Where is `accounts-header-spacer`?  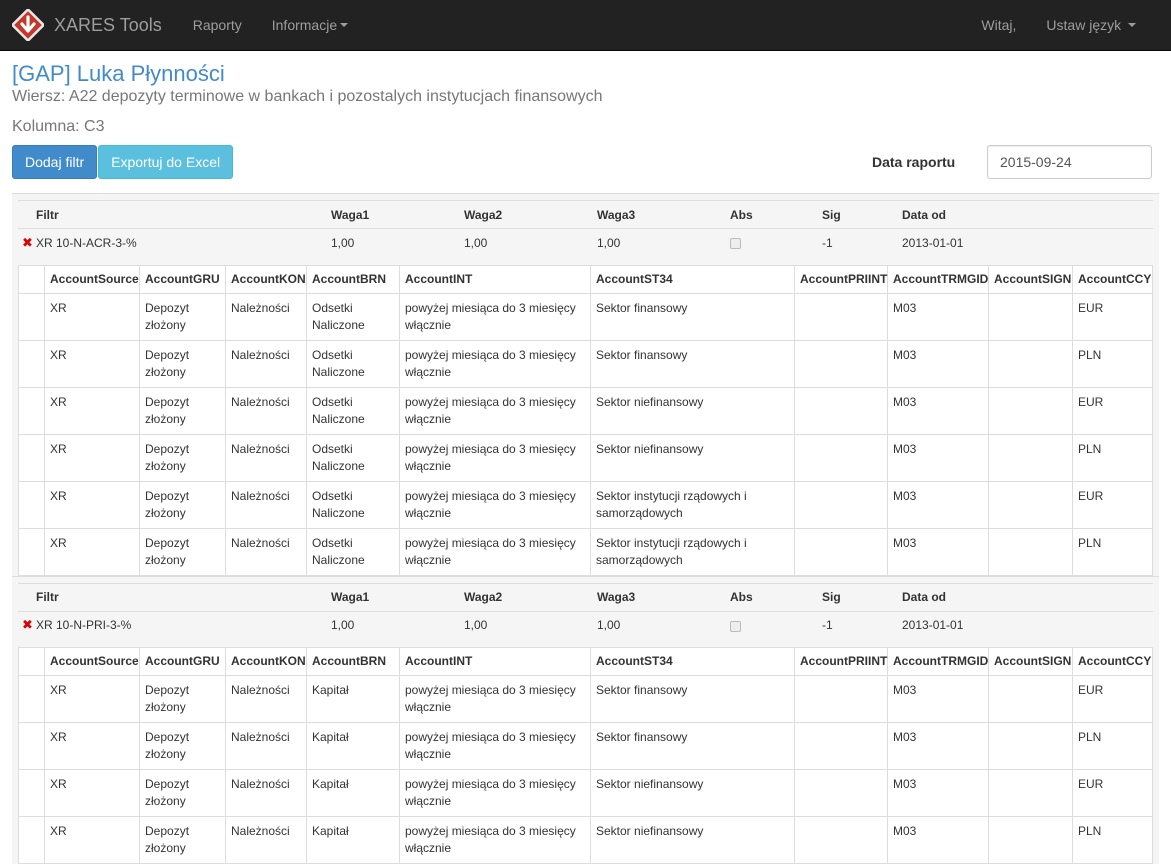 accounts-header-spacer is located at coordinates (32, 279).